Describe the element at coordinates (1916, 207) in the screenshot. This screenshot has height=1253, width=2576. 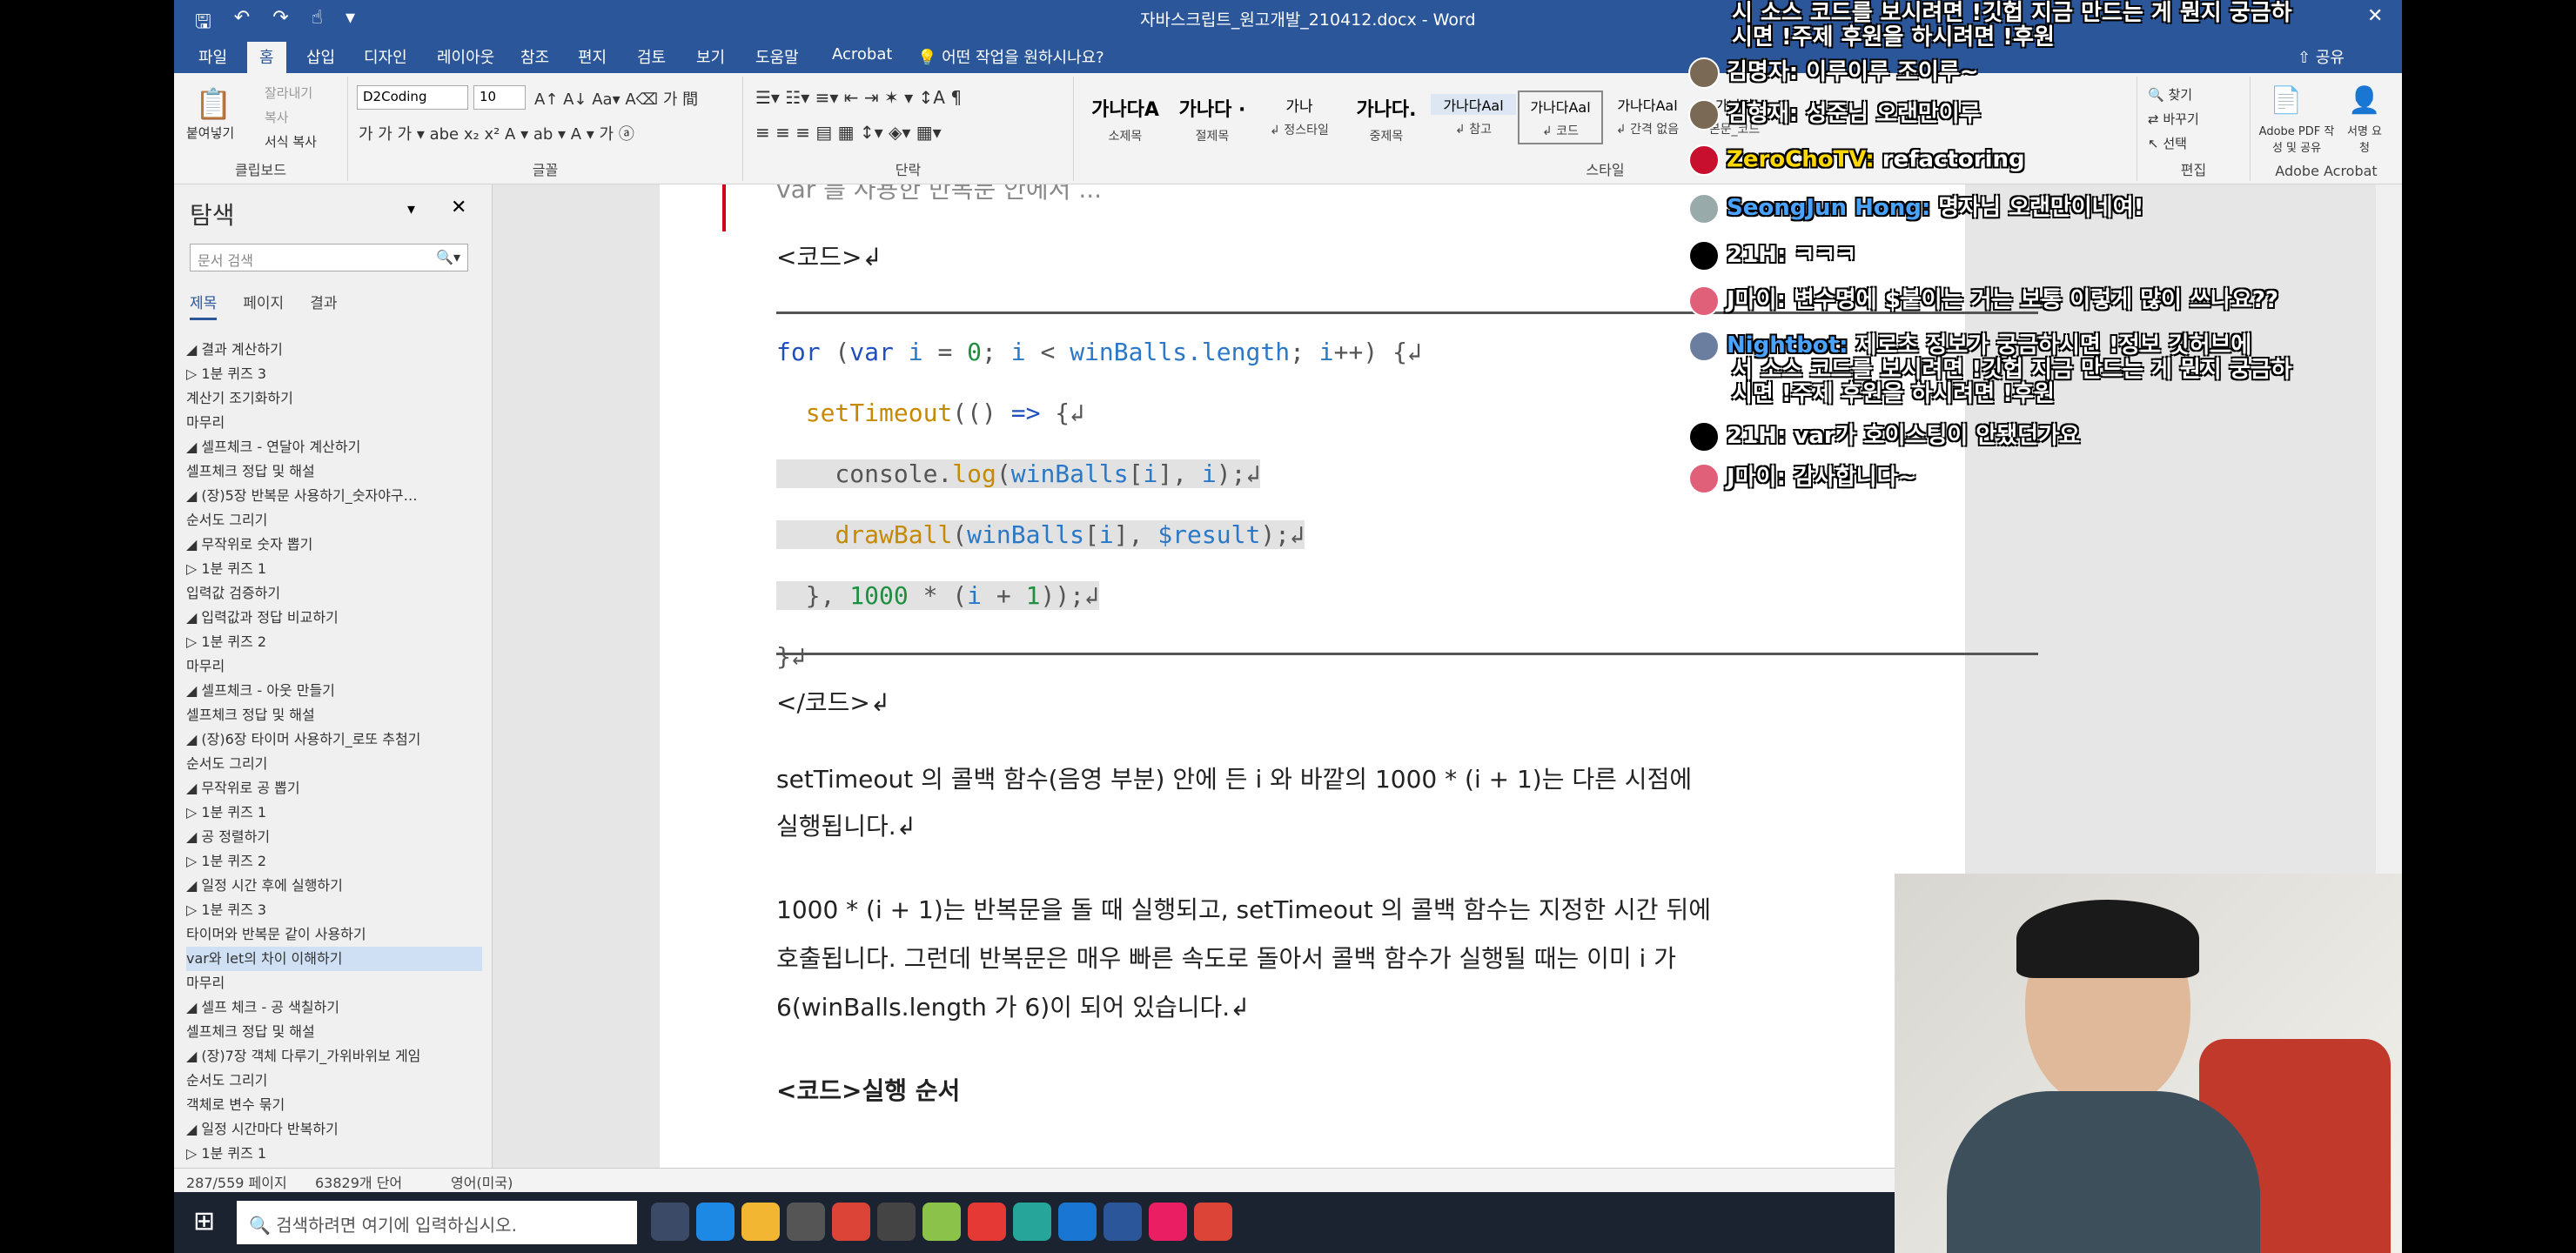
I see `chat-message: SeongJun Hong: 명자님 오랜만이네여!` at that location.